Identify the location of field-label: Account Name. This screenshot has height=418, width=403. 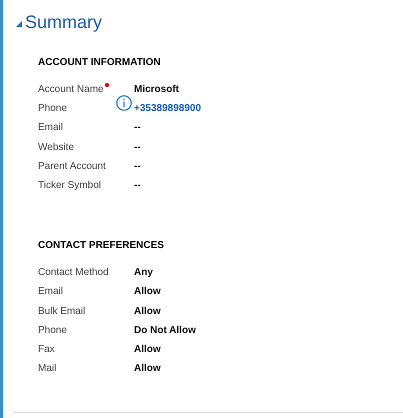
(71, 90).